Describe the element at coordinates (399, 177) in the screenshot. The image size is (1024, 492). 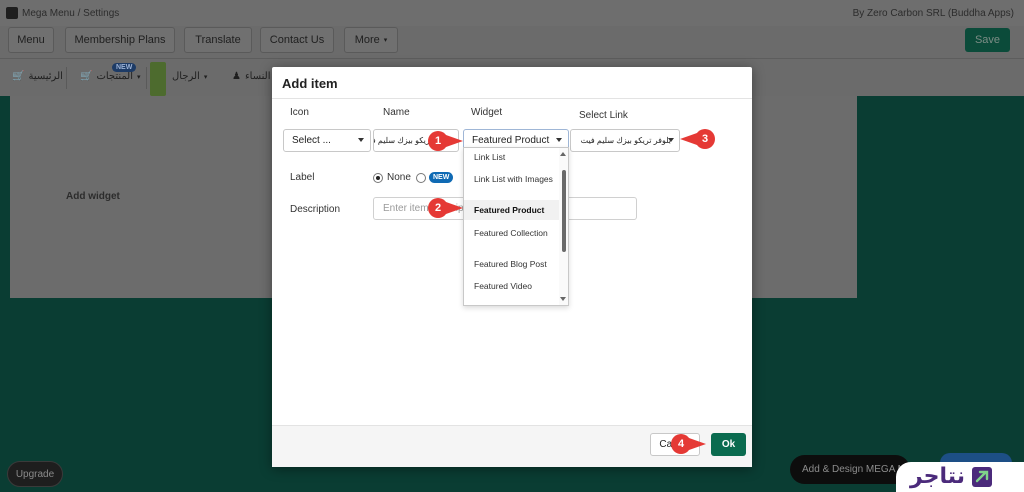
I see `label-none-text: None` at that location.